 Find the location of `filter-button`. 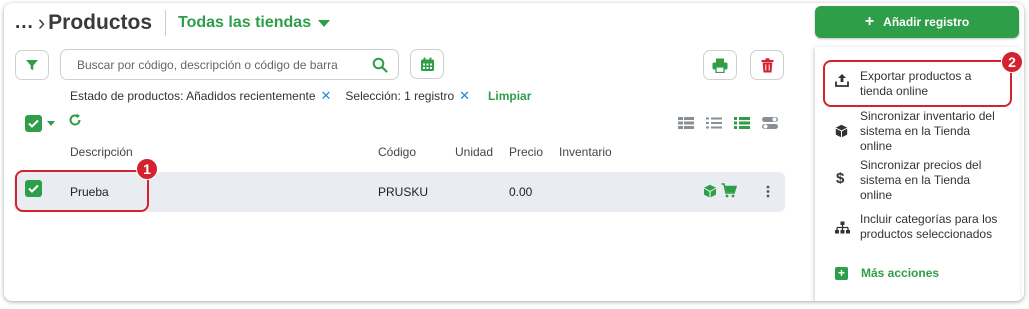

filter-button is located at coordinates (32, 65).